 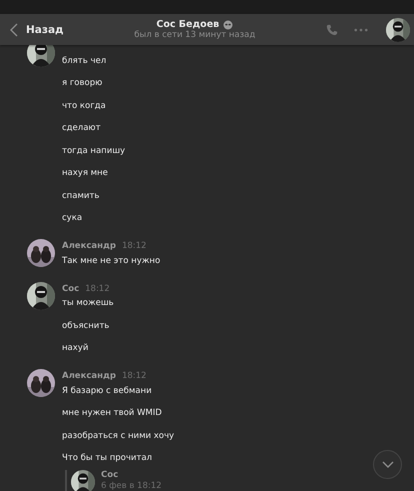 I want to click on alien-icon, so click(x=228, y=25).